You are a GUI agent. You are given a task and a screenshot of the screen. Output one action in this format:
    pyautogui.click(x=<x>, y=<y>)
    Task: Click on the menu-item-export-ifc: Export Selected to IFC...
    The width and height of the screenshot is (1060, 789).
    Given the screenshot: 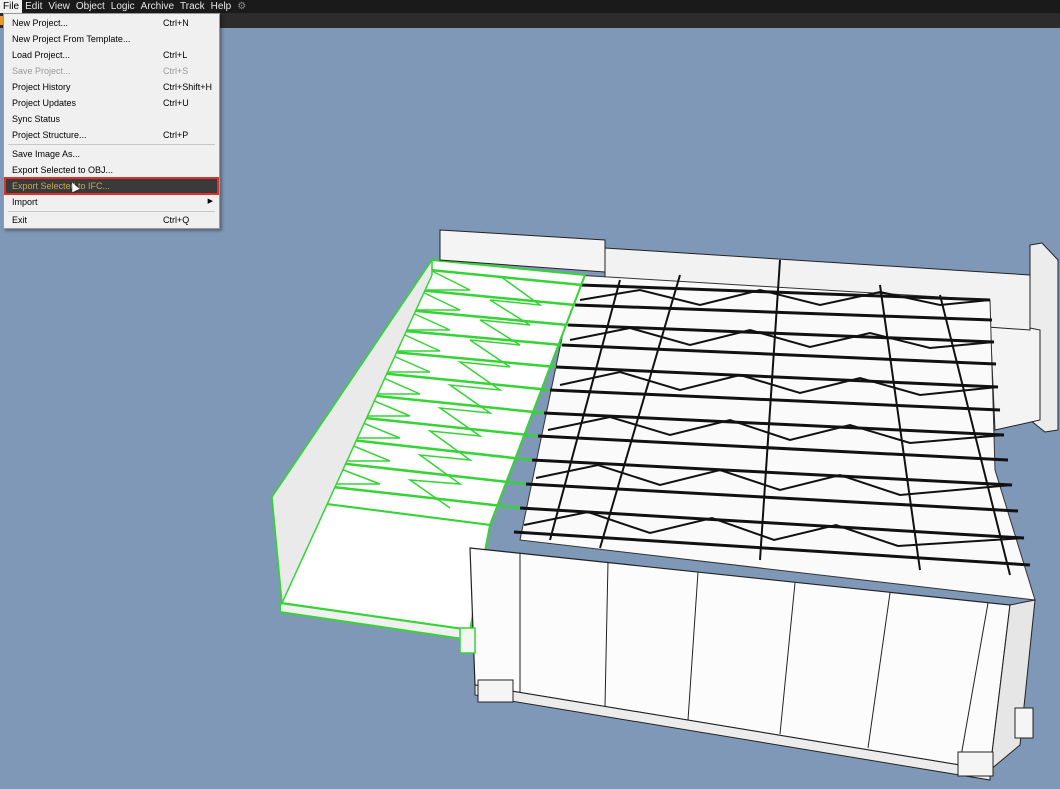 What is the action you would take?
    pyautogui.click(x=111, y=186)
    